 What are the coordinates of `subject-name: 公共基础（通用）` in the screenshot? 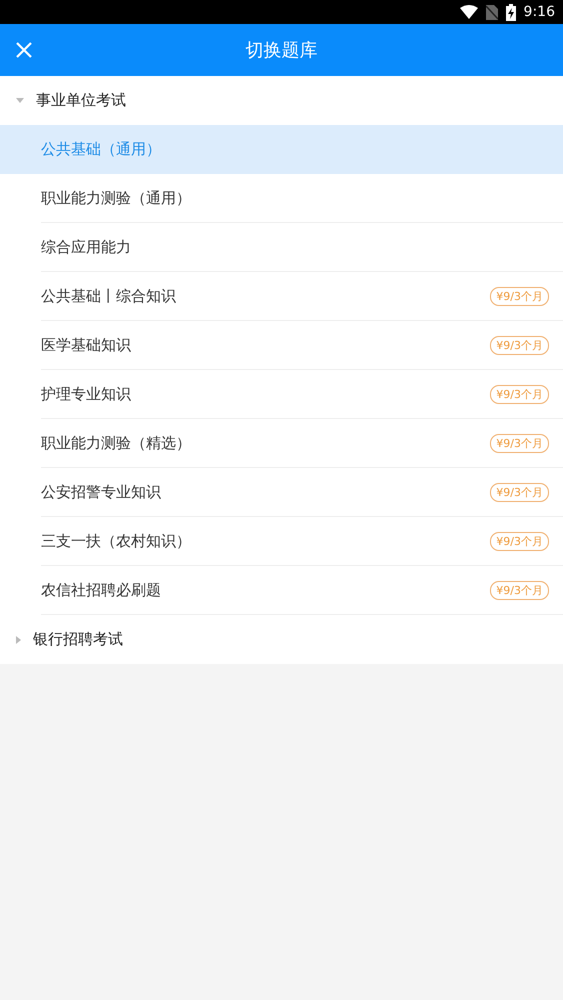 It's located at (101, 149).